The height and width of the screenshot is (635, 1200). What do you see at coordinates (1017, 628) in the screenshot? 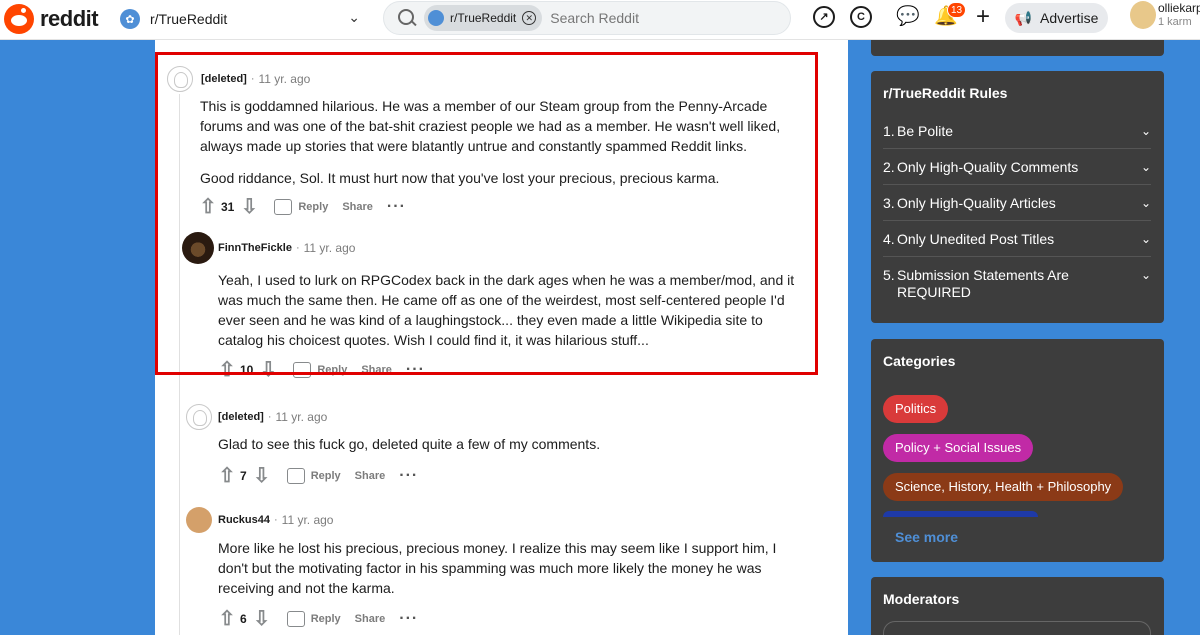
I see `message-mods-button` at bounding box center [1017, 628].